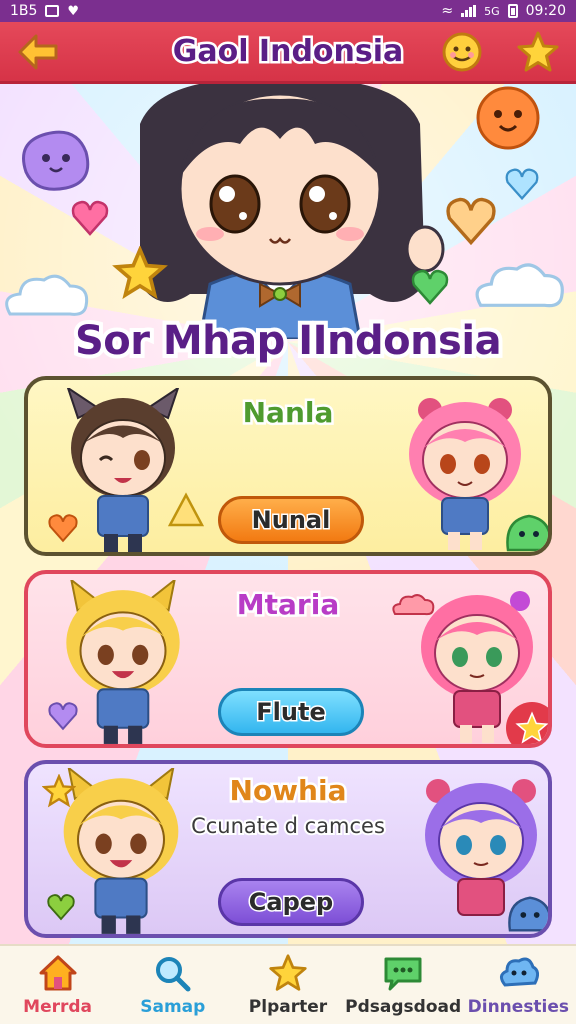  Describe the element at coordinates (291, 712) in the screenshot. I see `card-action-button: Flute` at that location.